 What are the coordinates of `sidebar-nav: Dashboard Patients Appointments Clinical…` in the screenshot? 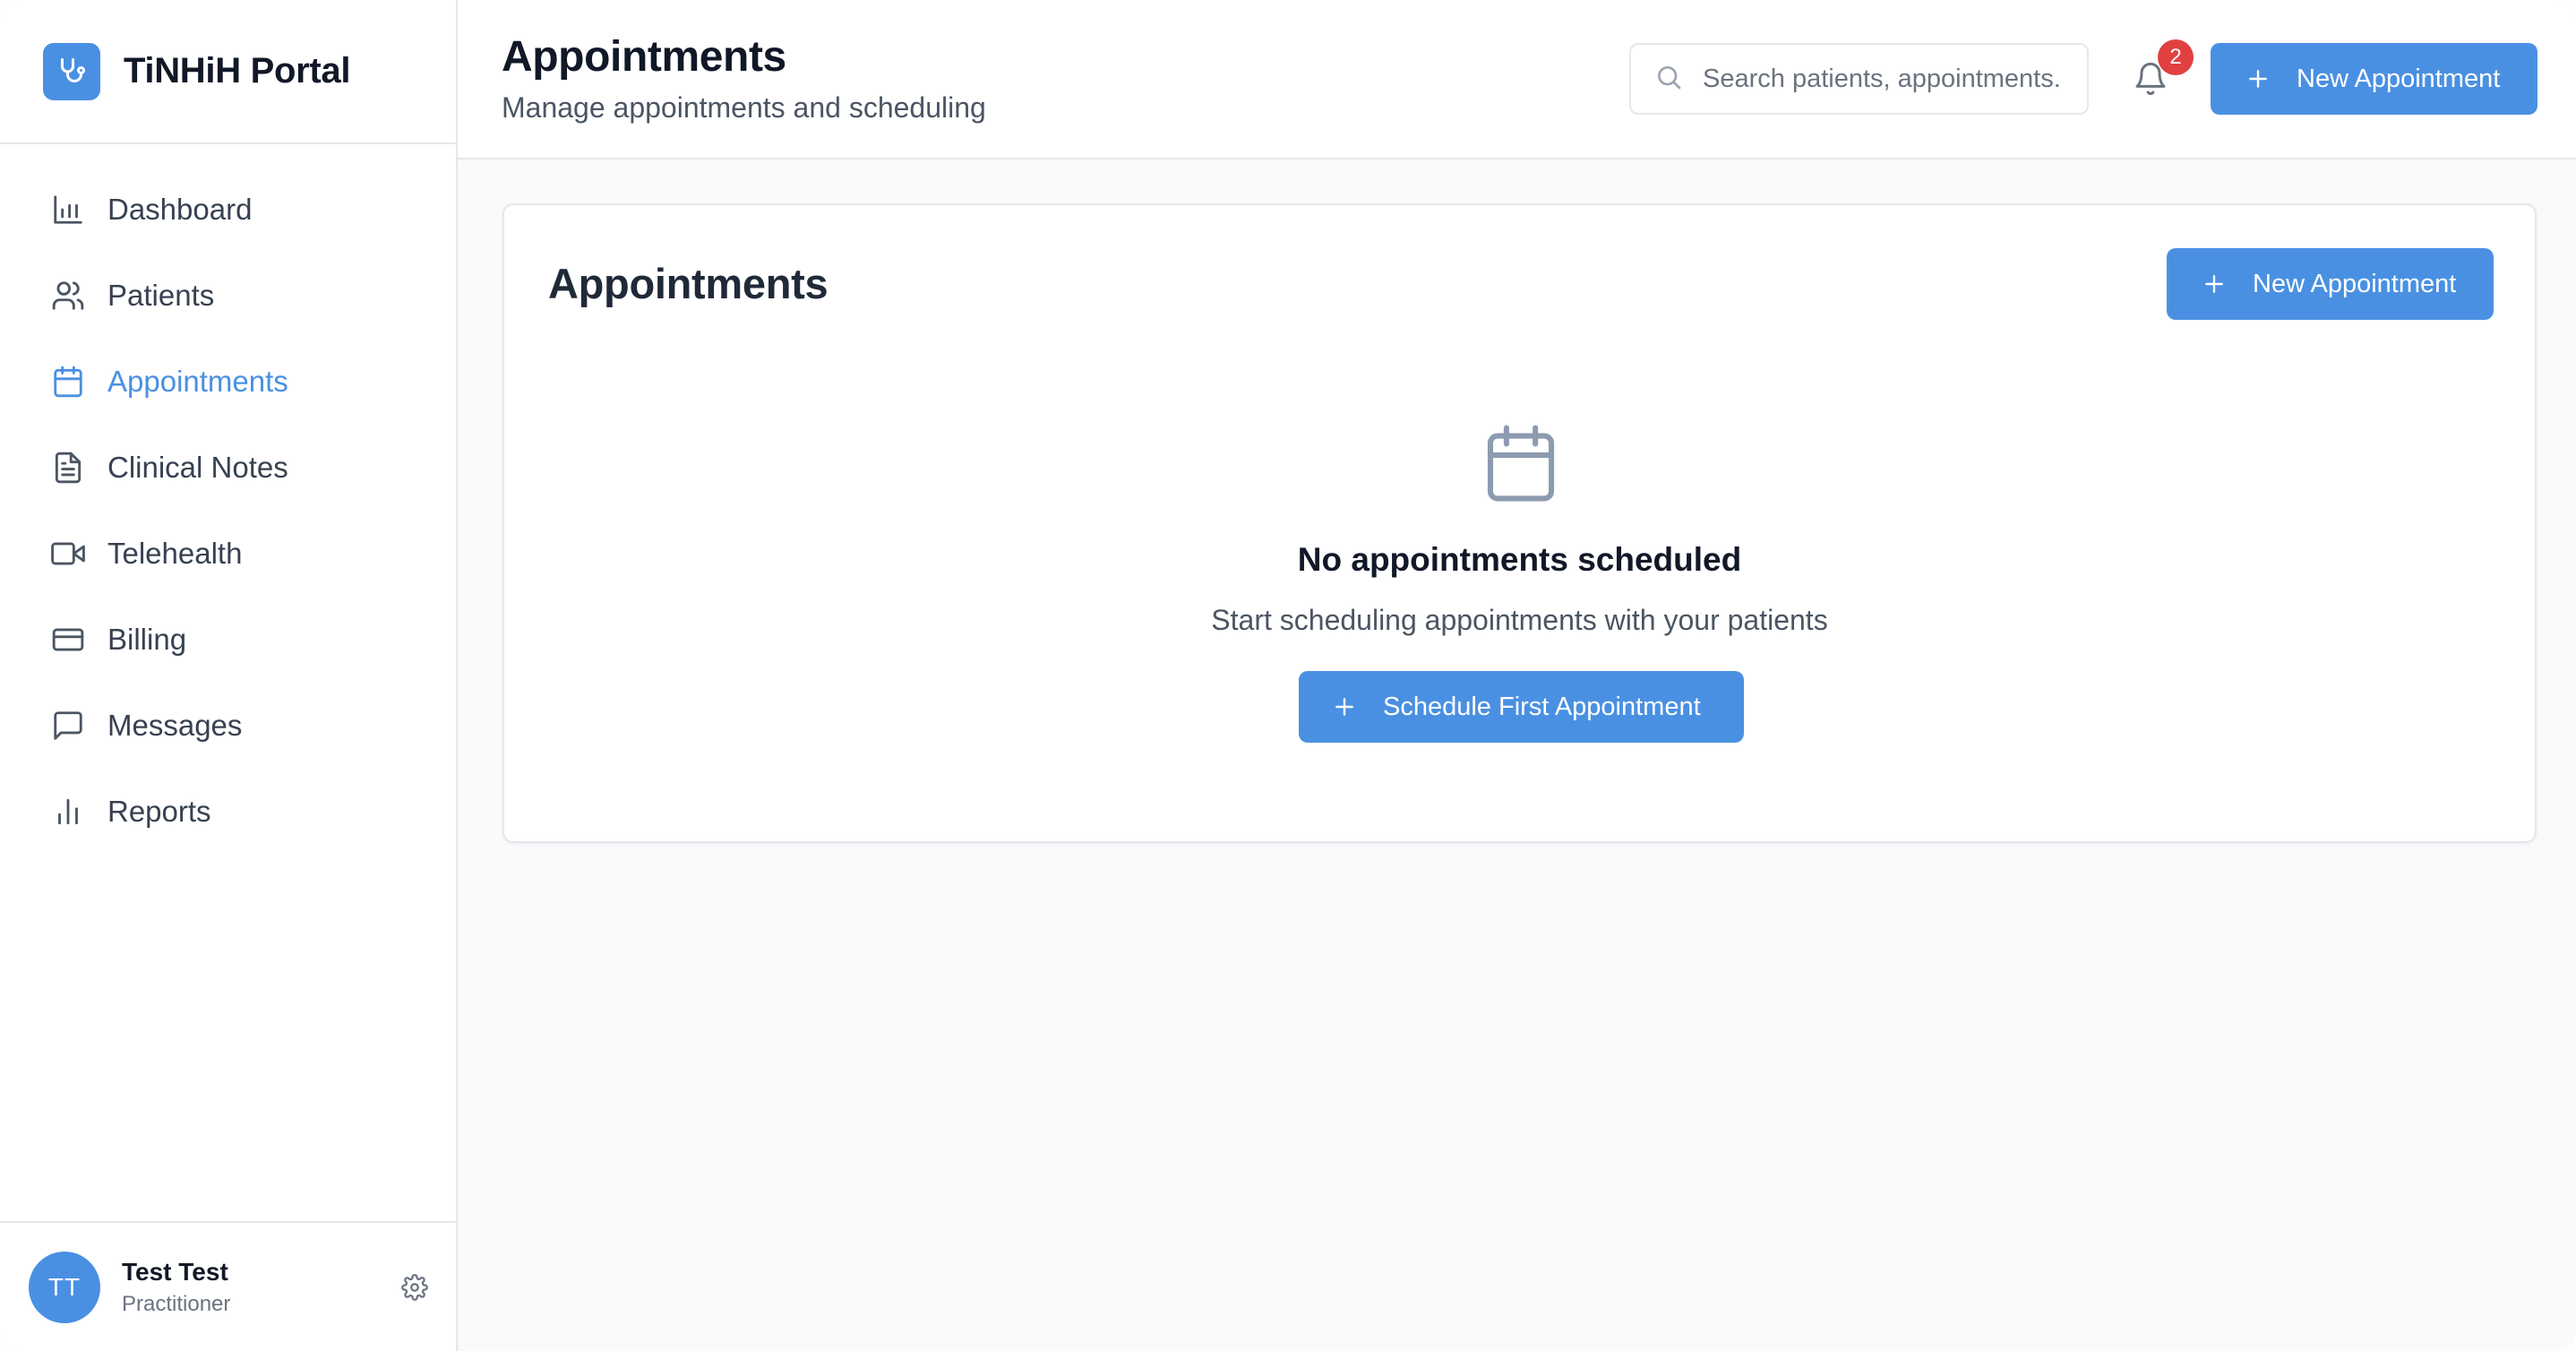 It's located at (228, 511).